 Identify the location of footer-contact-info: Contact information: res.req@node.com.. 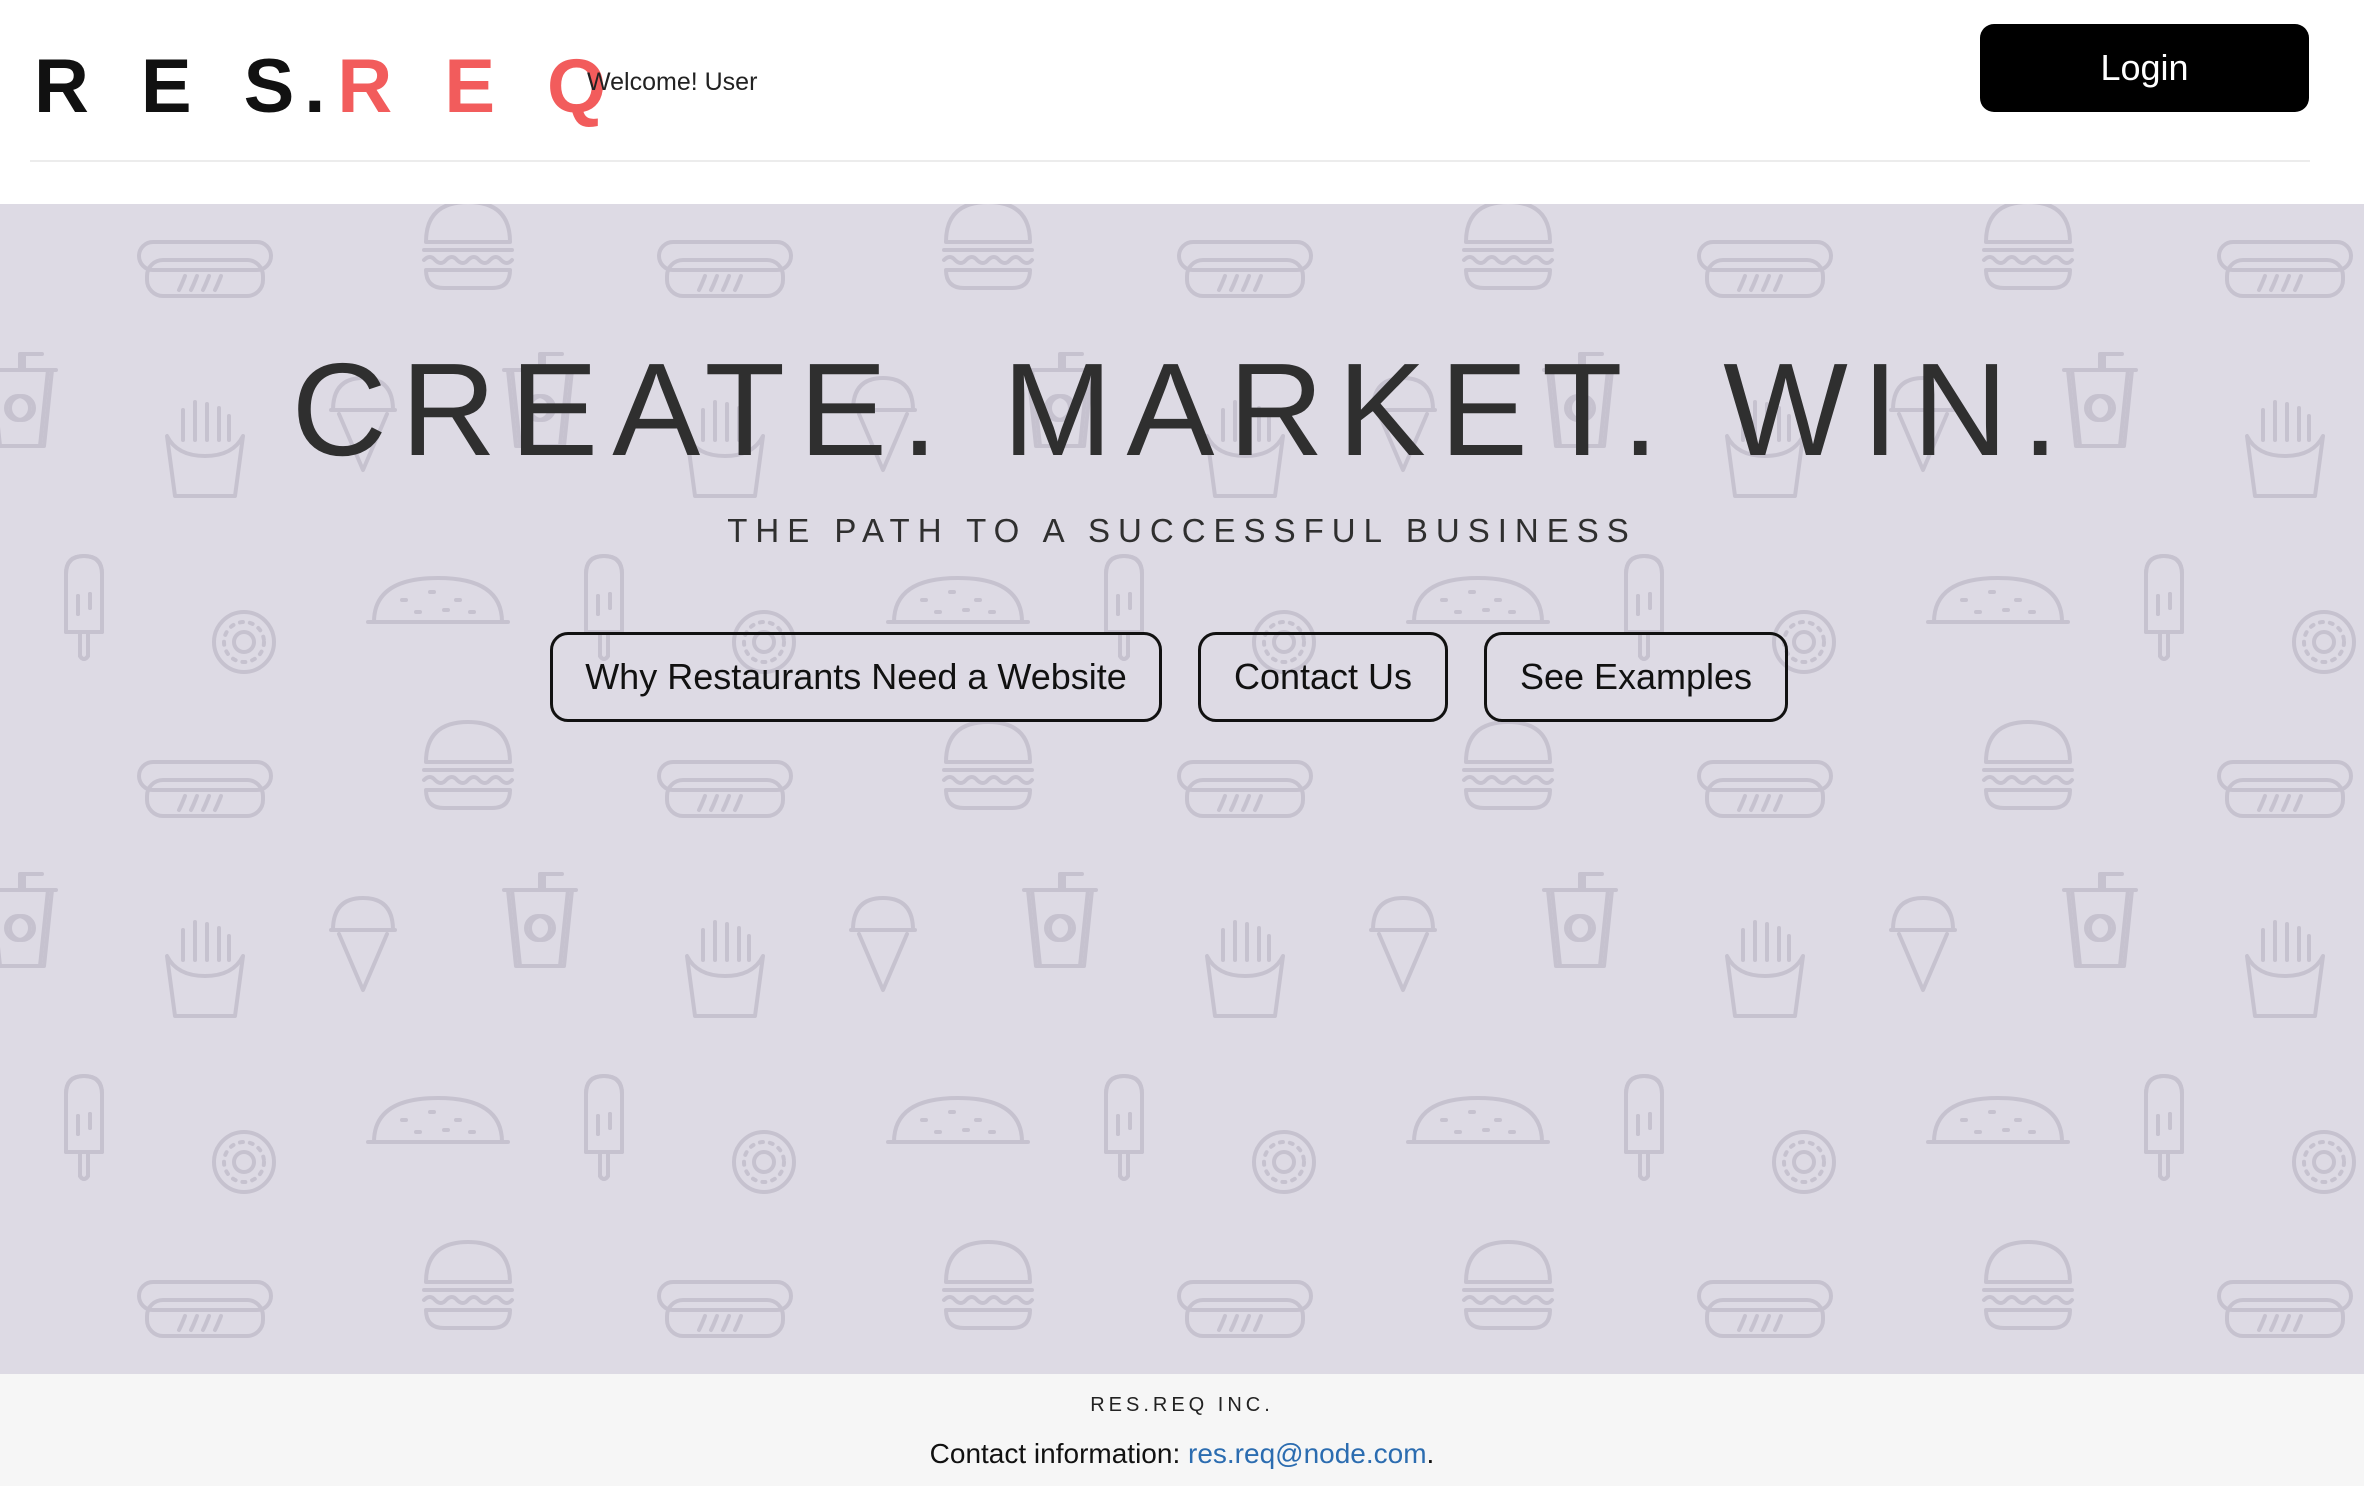
(1182, 1454).